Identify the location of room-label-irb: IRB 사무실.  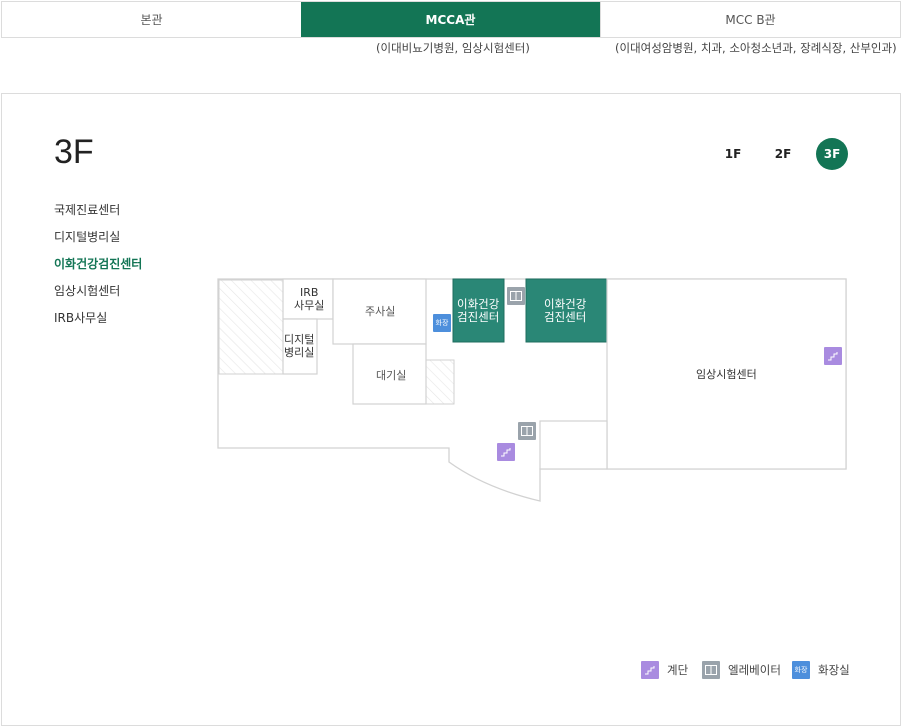
(309, 299).